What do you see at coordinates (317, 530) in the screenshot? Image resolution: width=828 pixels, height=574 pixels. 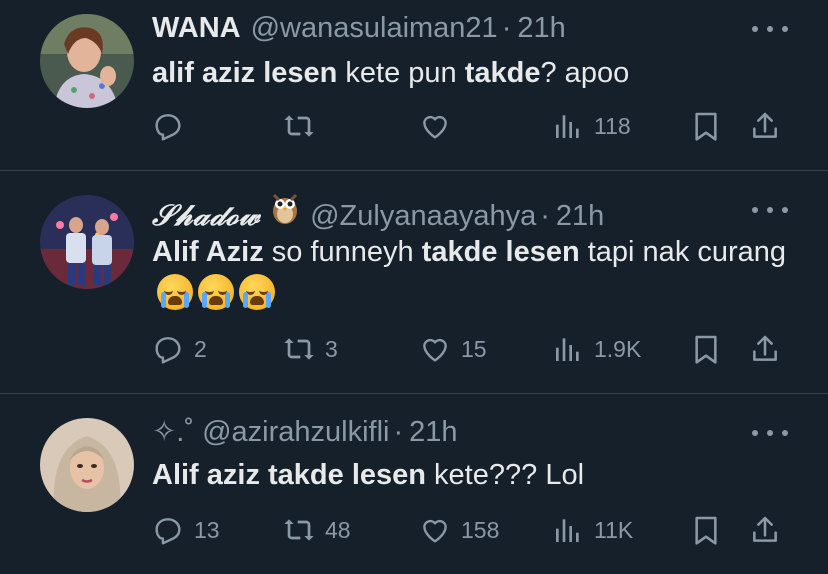 I see `retweet-button: 48` at bounding box center [317, 530].